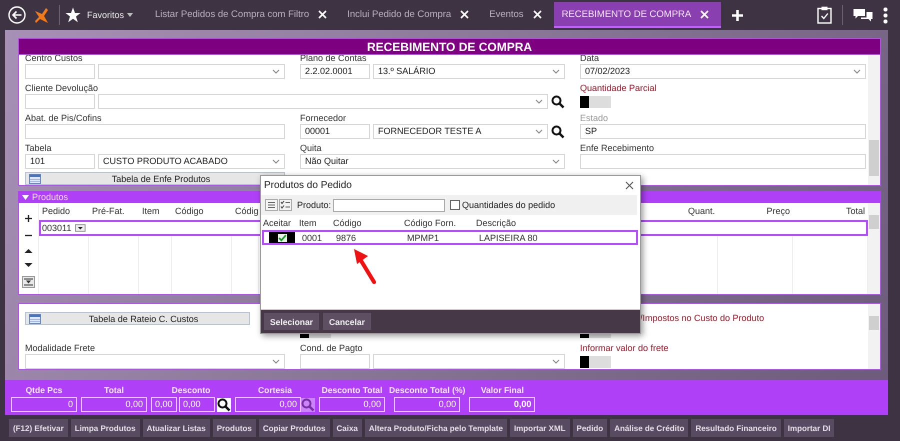  What do you see at coordinates (619, 88) in the screenshot?
I see `field-label: Quantidade Parcial` at bounding box center [619, 88].